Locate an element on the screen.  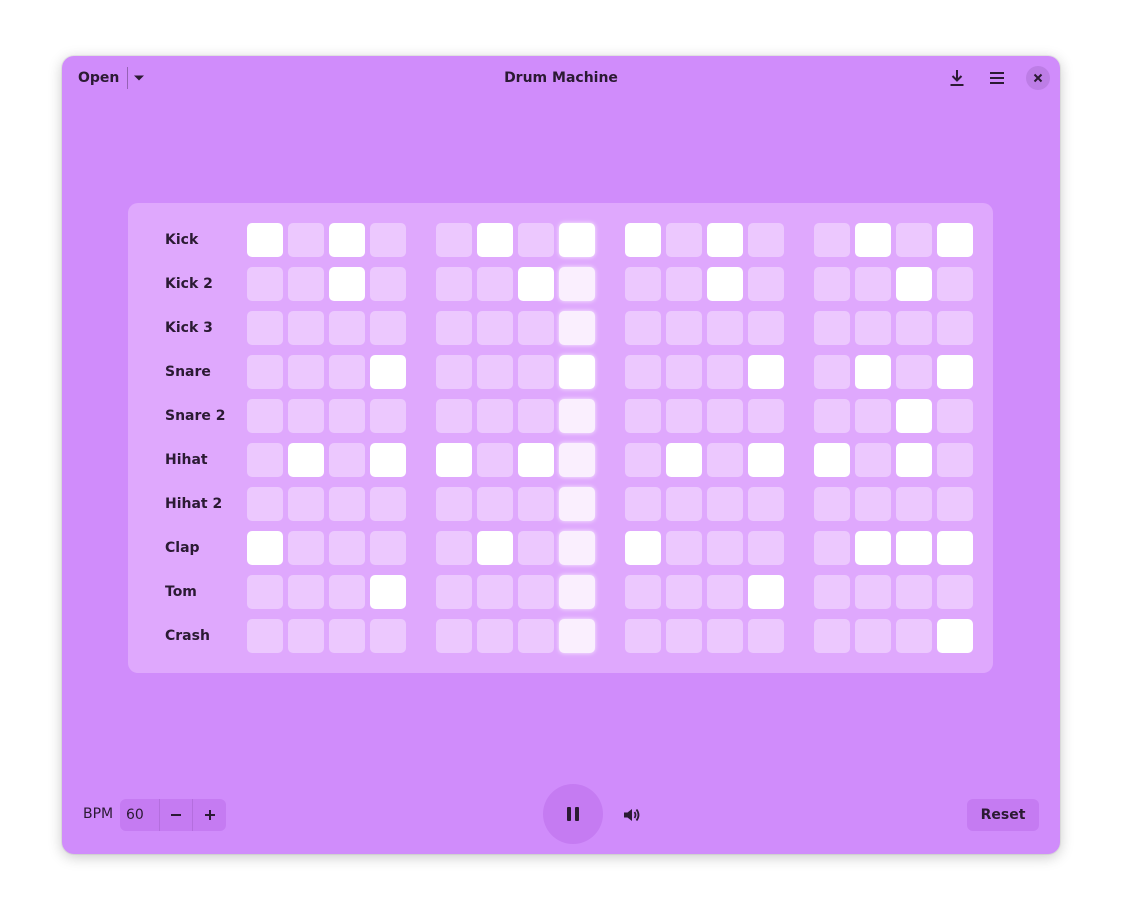
bpm-input: 60 is located at coordinates (140, 815).